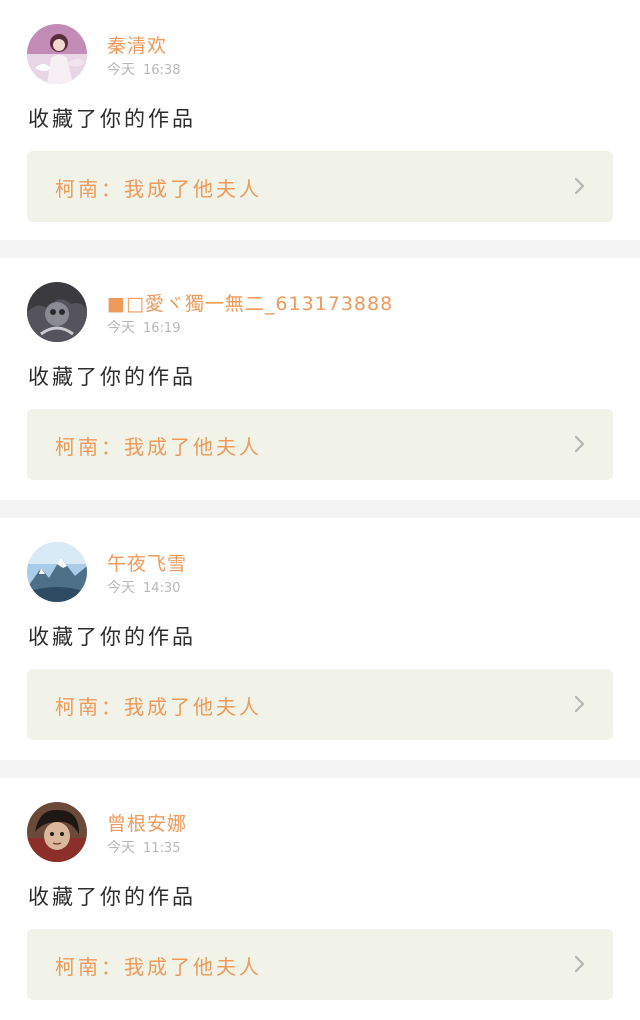 Image resolution: width=640 pixels, height=1020 pixels. What do you see at coordinates (162, 70) in the screenshot?
I see `timestamp-time: 16:38` at bounding box center [162, 70].